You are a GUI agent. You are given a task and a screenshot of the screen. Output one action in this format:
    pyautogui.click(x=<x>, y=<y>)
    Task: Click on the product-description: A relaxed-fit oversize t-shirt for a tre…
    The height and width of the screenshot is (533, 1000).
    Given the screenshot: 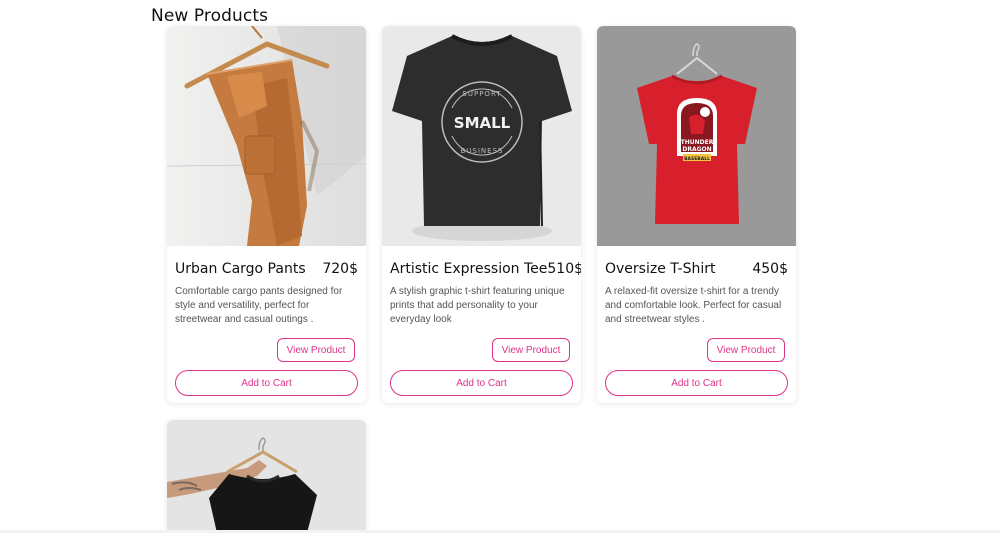 What is the action you would take?
    pyautogui.click(x=693, y=305)
    